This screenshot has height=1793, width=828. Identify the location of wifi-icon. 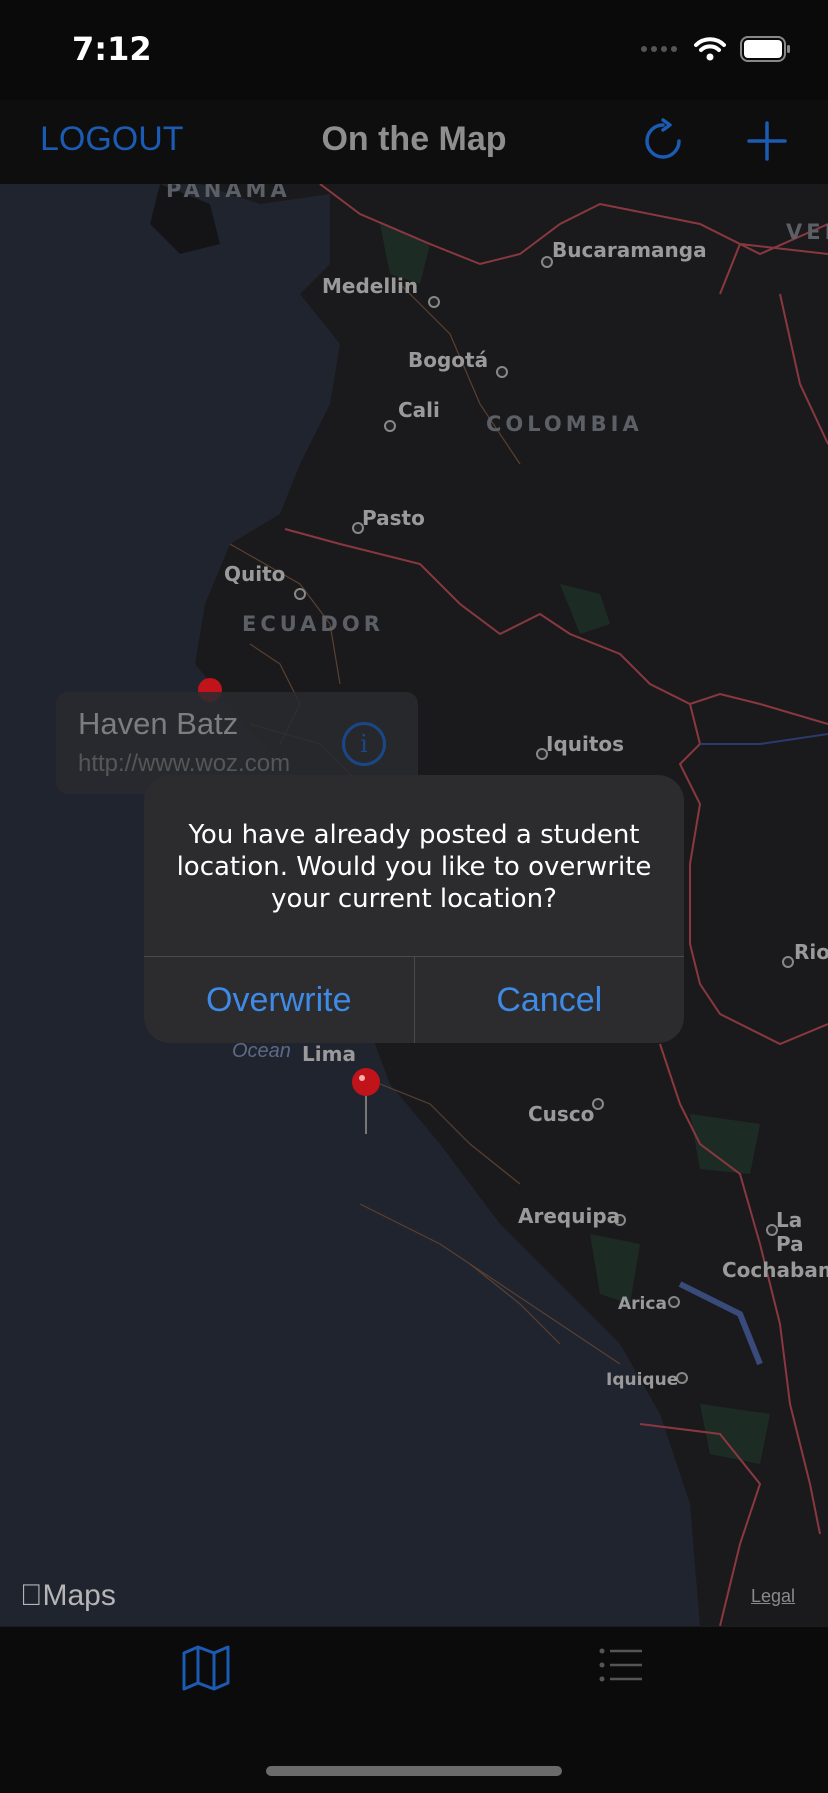
(710, 49).